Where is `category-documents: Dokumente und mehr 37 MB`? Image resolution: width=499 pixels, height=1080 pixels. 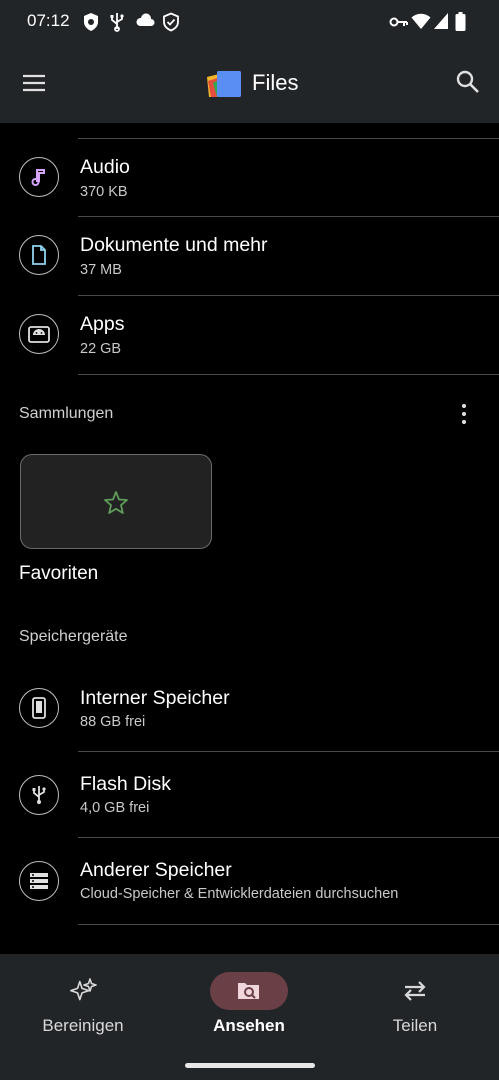 category-documents: Dokumente und mehr 37 MB is located at coordinates (249, 256).